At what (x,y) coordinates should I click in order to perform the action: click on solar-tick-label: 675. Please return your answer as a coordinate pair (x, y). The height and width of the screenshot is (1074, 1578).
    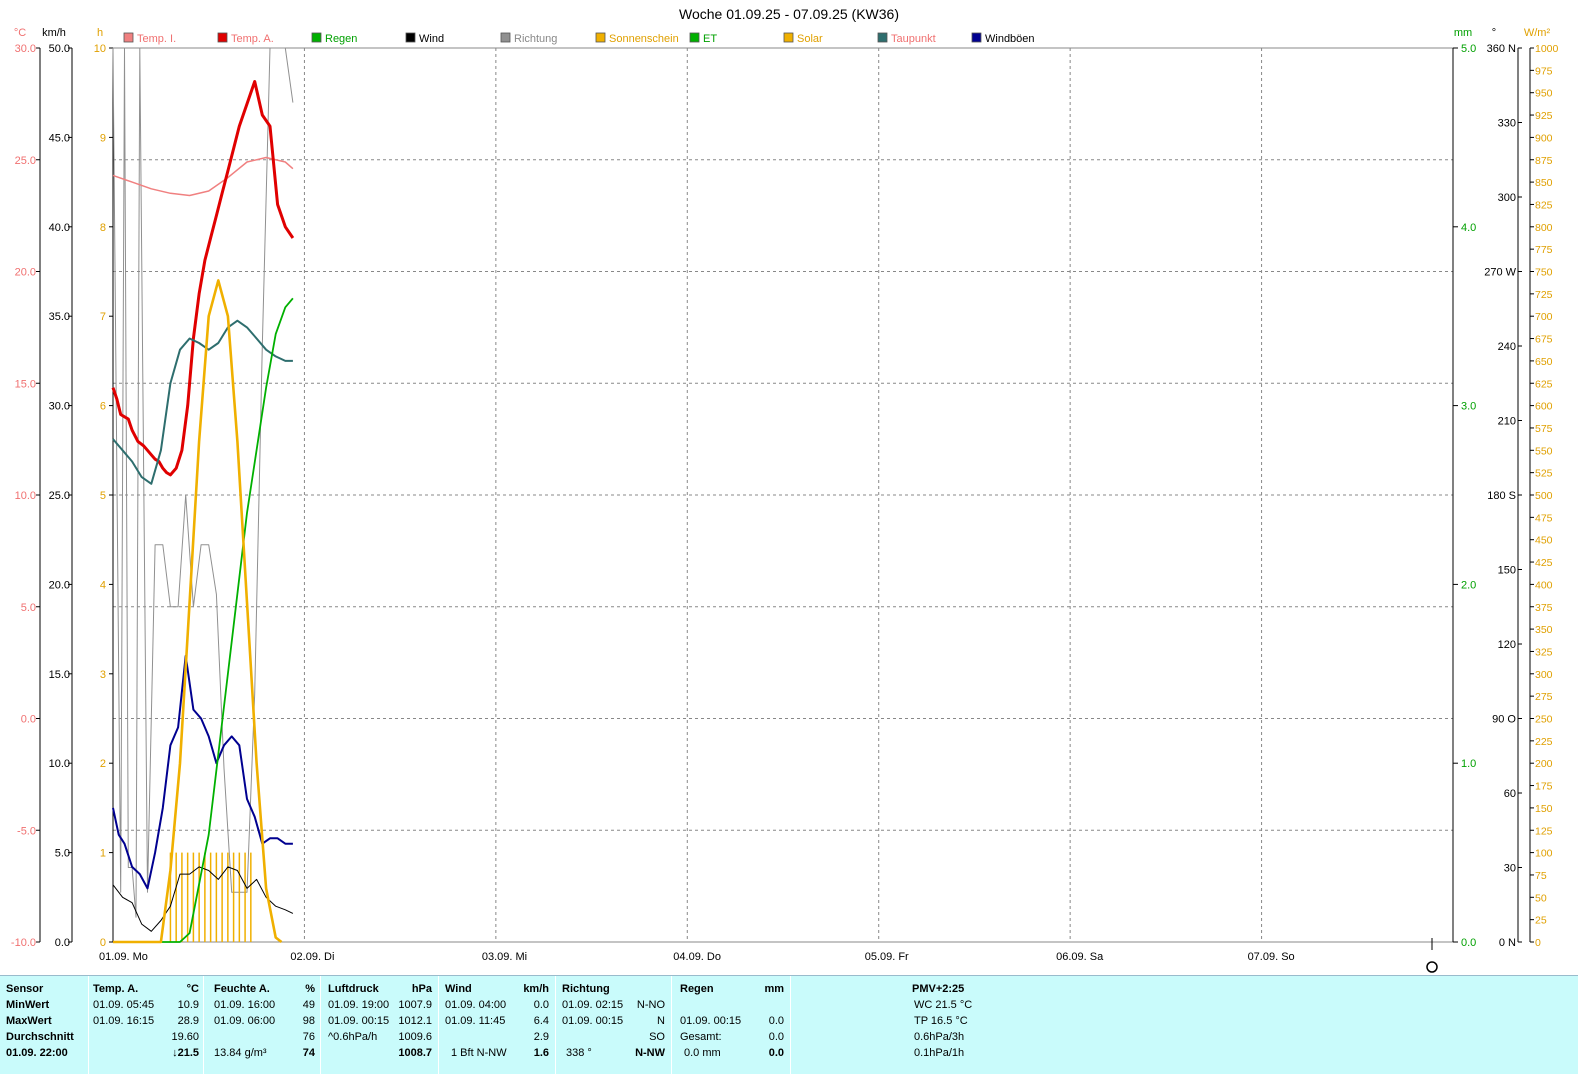
    Looking at the image, I should click on (1544, 340).